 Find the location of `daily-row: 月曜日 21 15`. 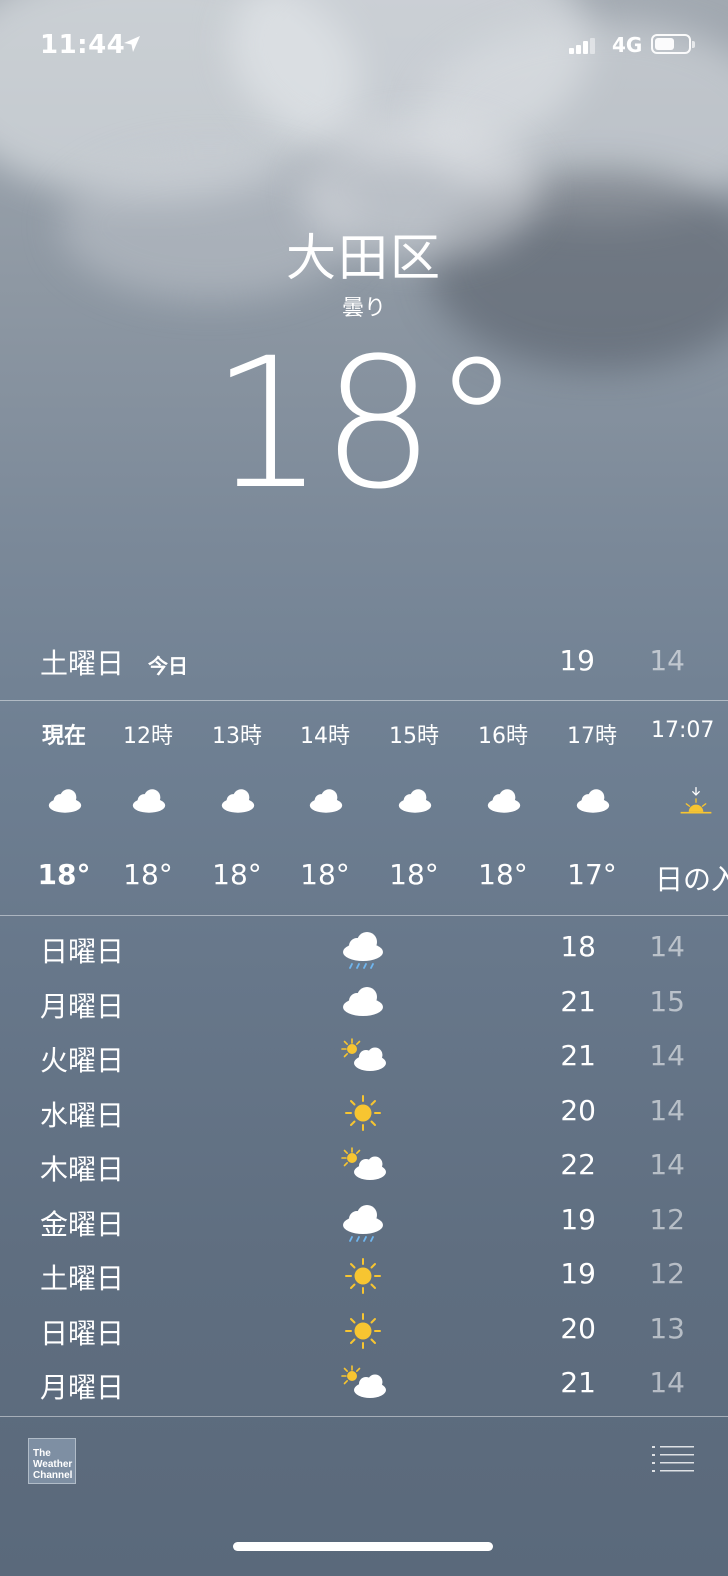

daily-row: 月曜日 21 15 is located at coordinates (364, 1004).